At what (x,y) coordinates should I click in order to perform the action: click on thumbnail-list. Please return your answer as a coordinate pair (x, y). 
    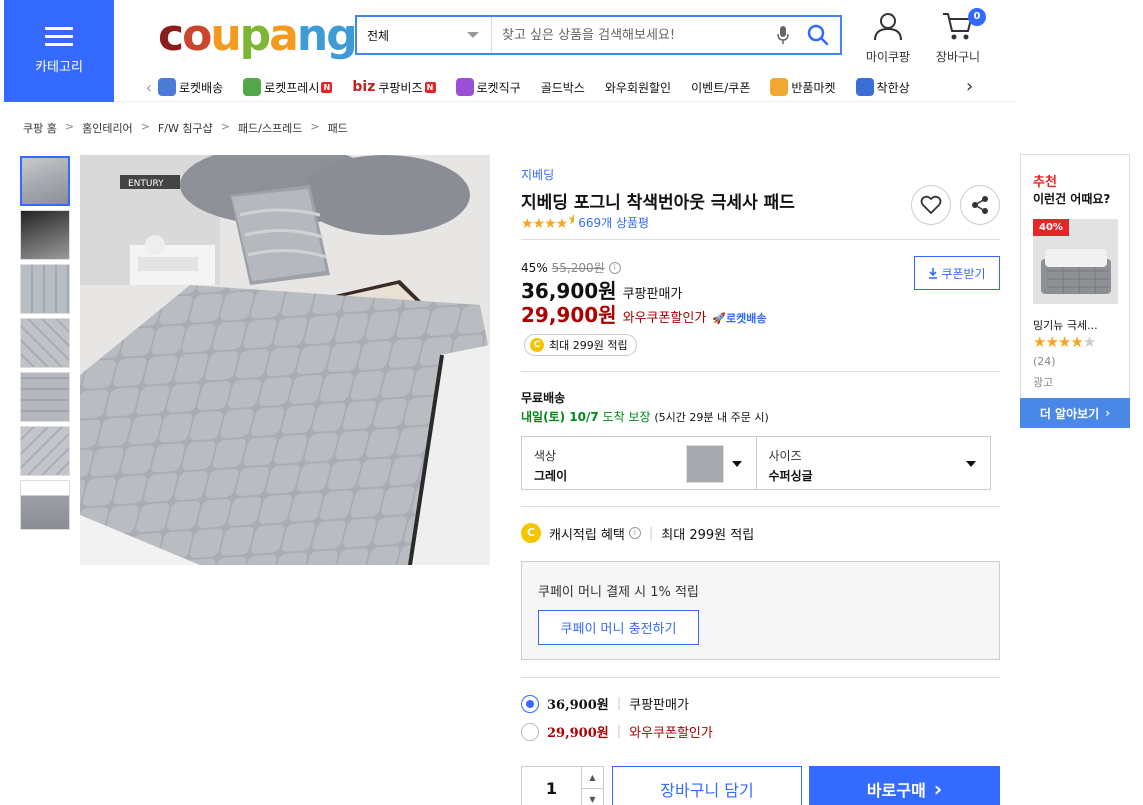
    Looking at the image, I should click on (45, 345).